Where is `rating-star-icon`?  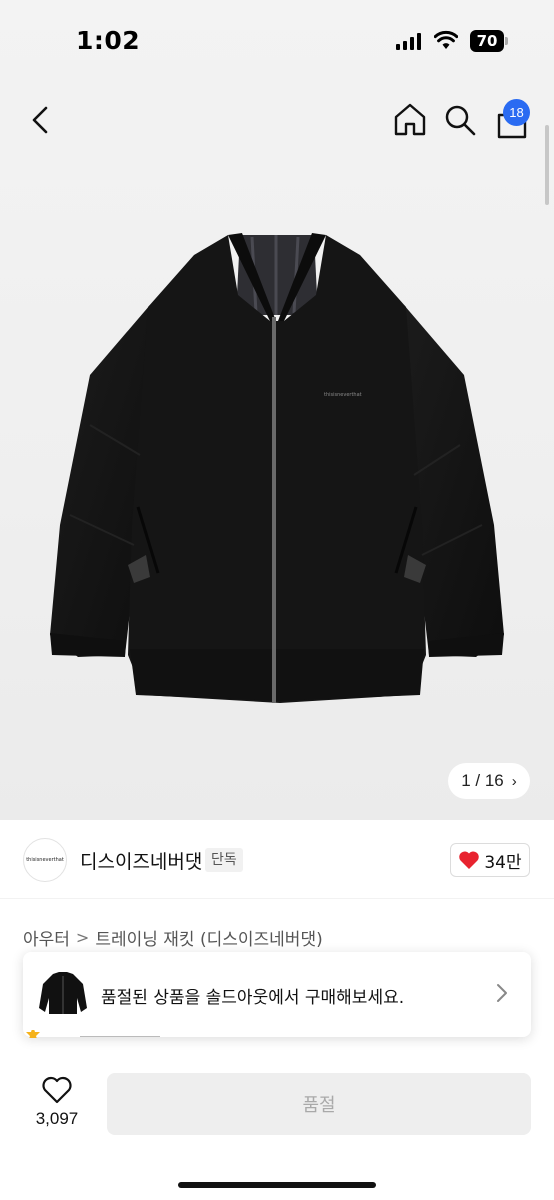
rating-star-icon is located at coordinates (33, 1034).